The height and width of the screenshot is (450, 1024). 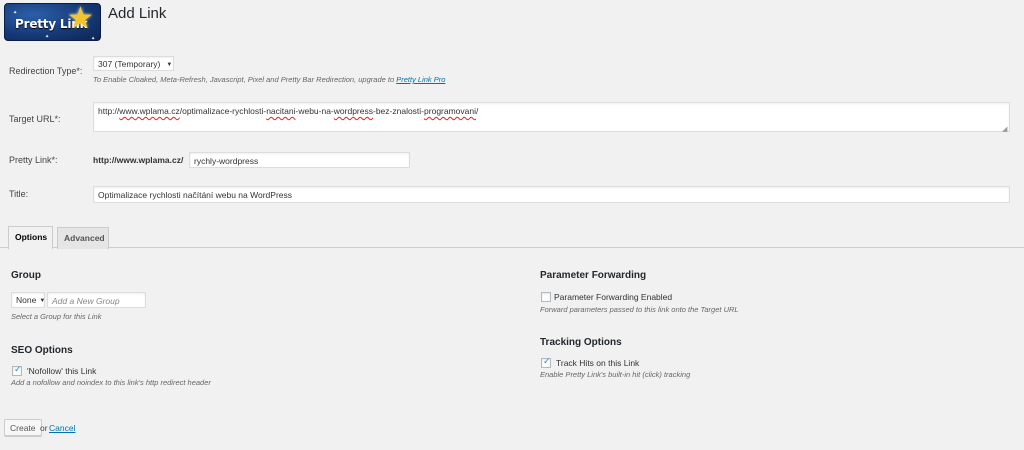 I want to click on track-hits-label: Track Hits on this Link, so click(x=598, y=363).